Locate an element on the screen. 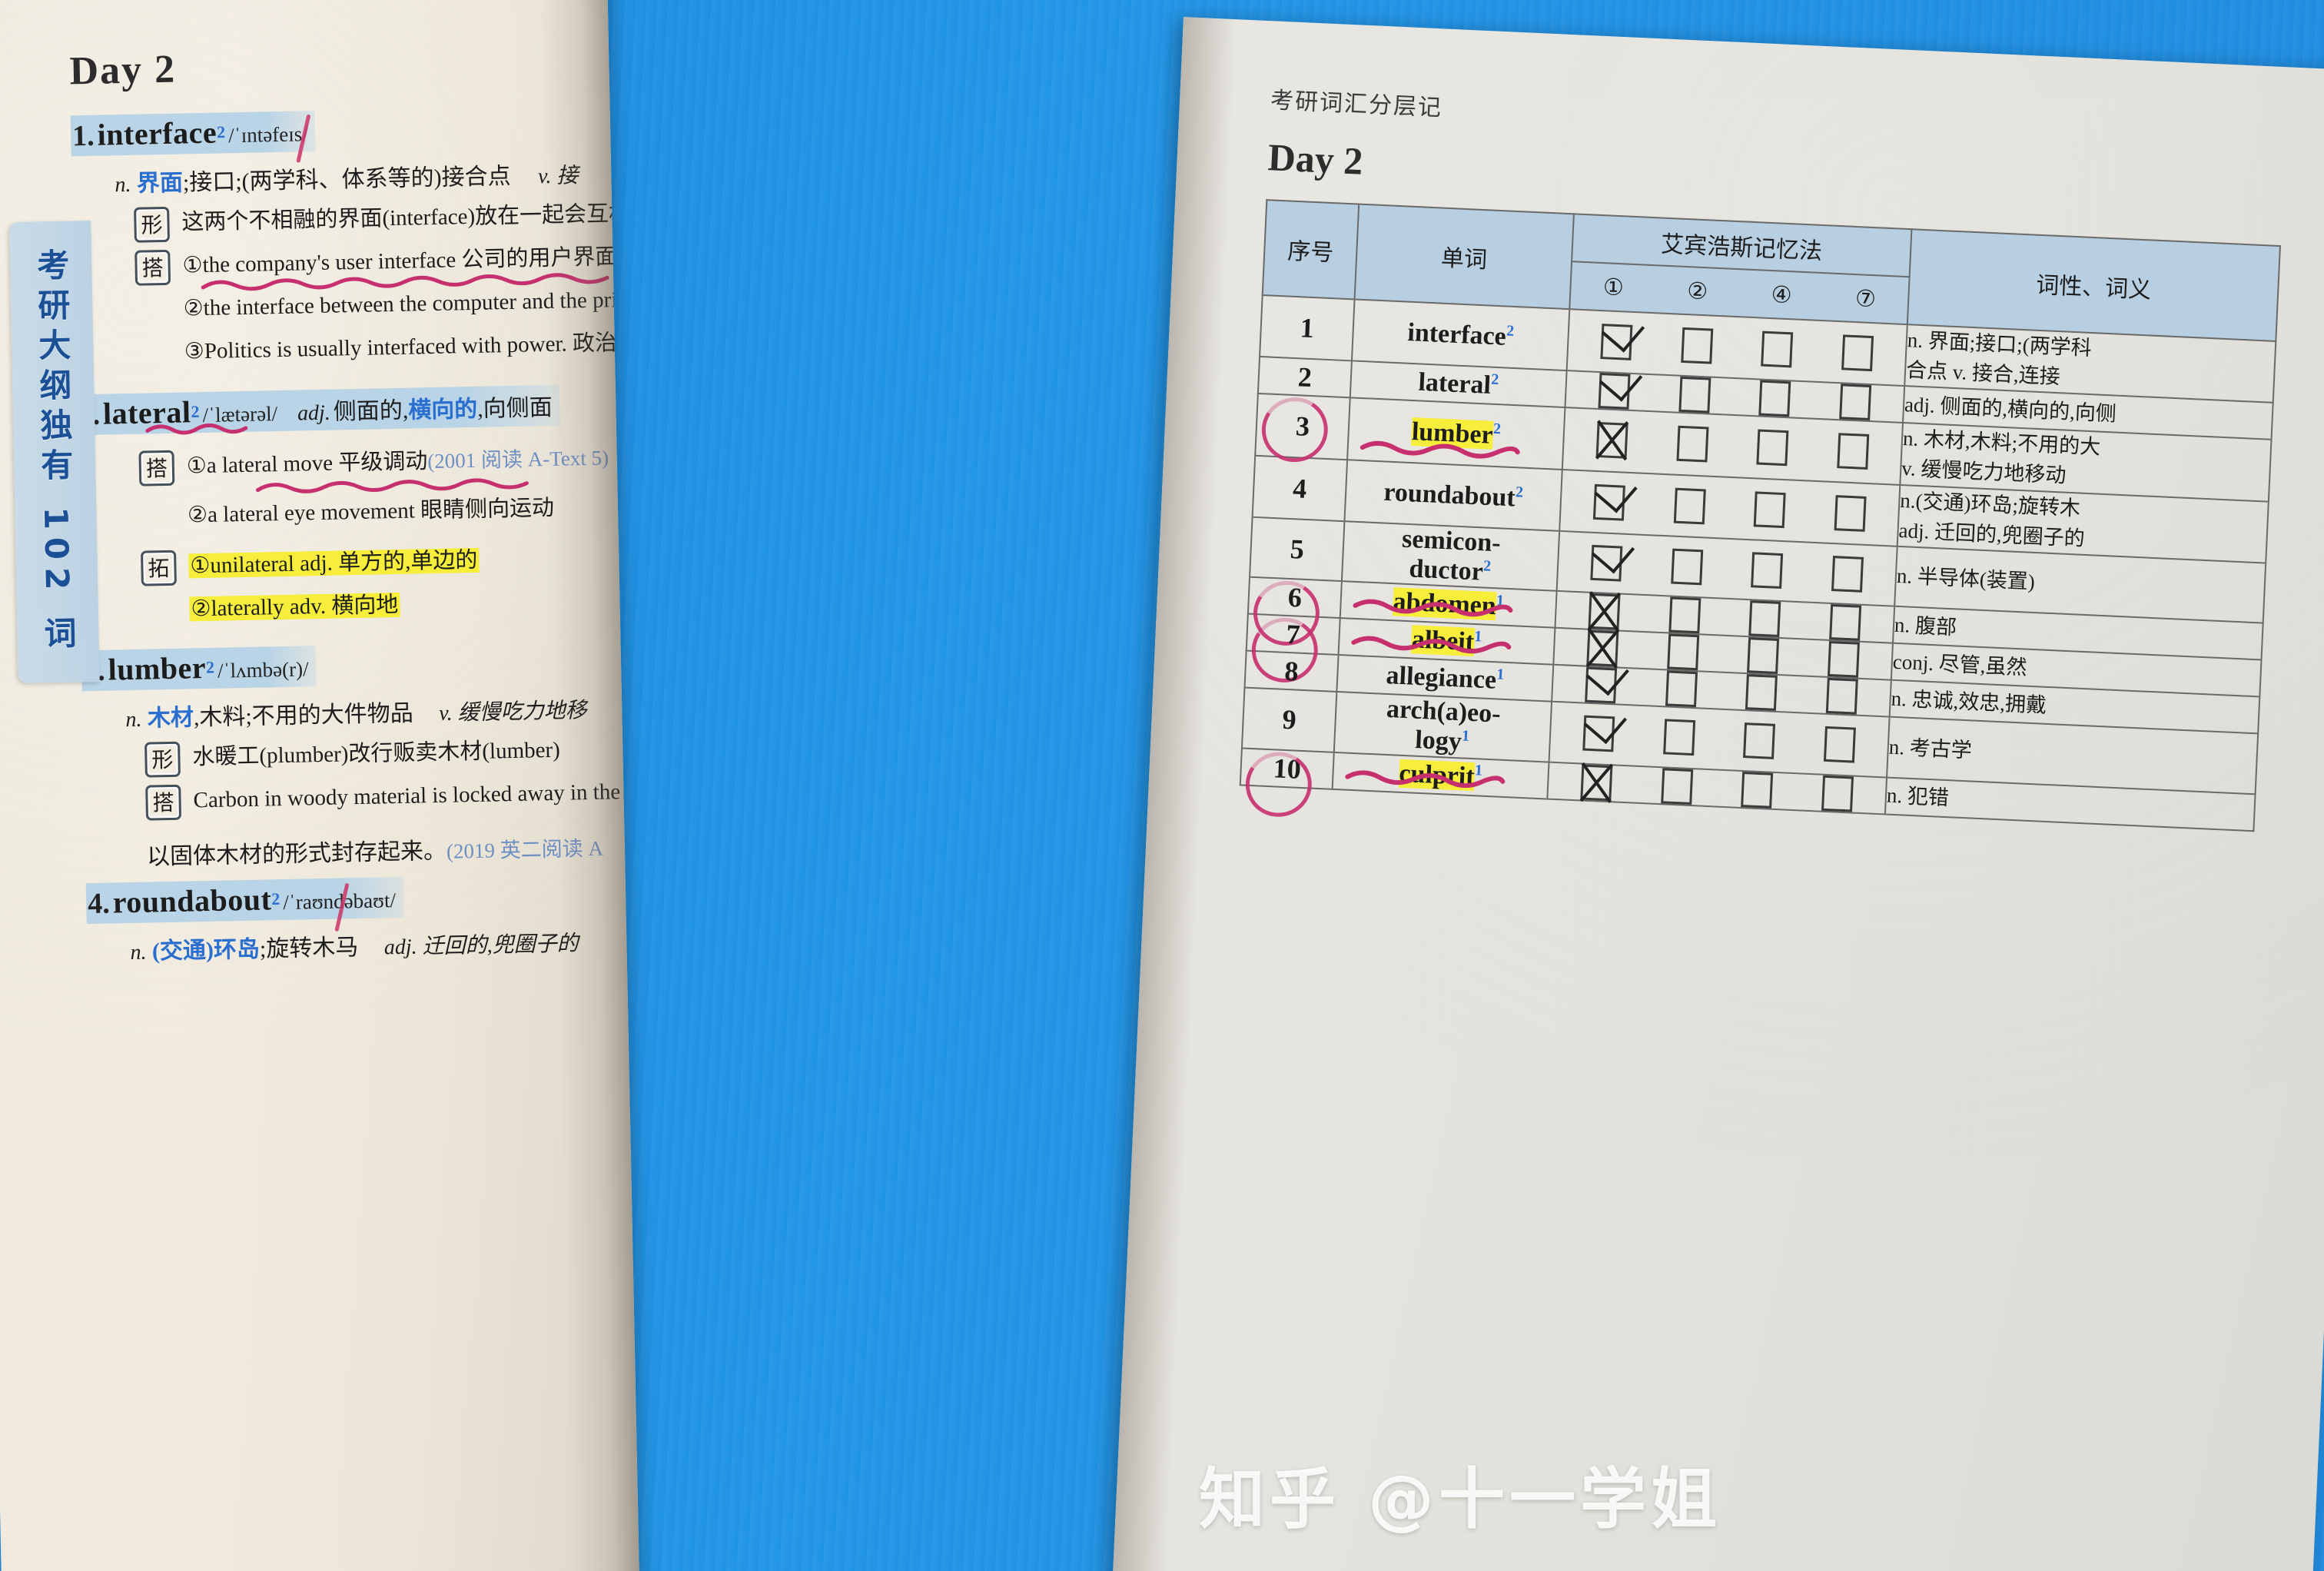 The height and width of the screenshot is (1571, 2324). headword-roundabout: 4. roundabout2 /ˈraʊndəbaʊt/ is located at coordinates (244, 904).